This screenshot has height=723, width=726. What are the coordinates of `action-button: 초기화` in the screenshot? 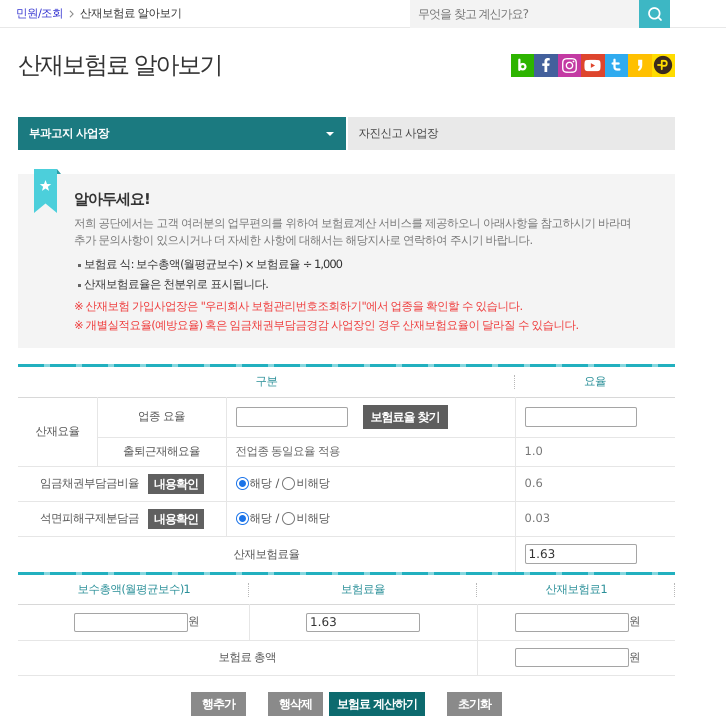 It's located at (474, 704).